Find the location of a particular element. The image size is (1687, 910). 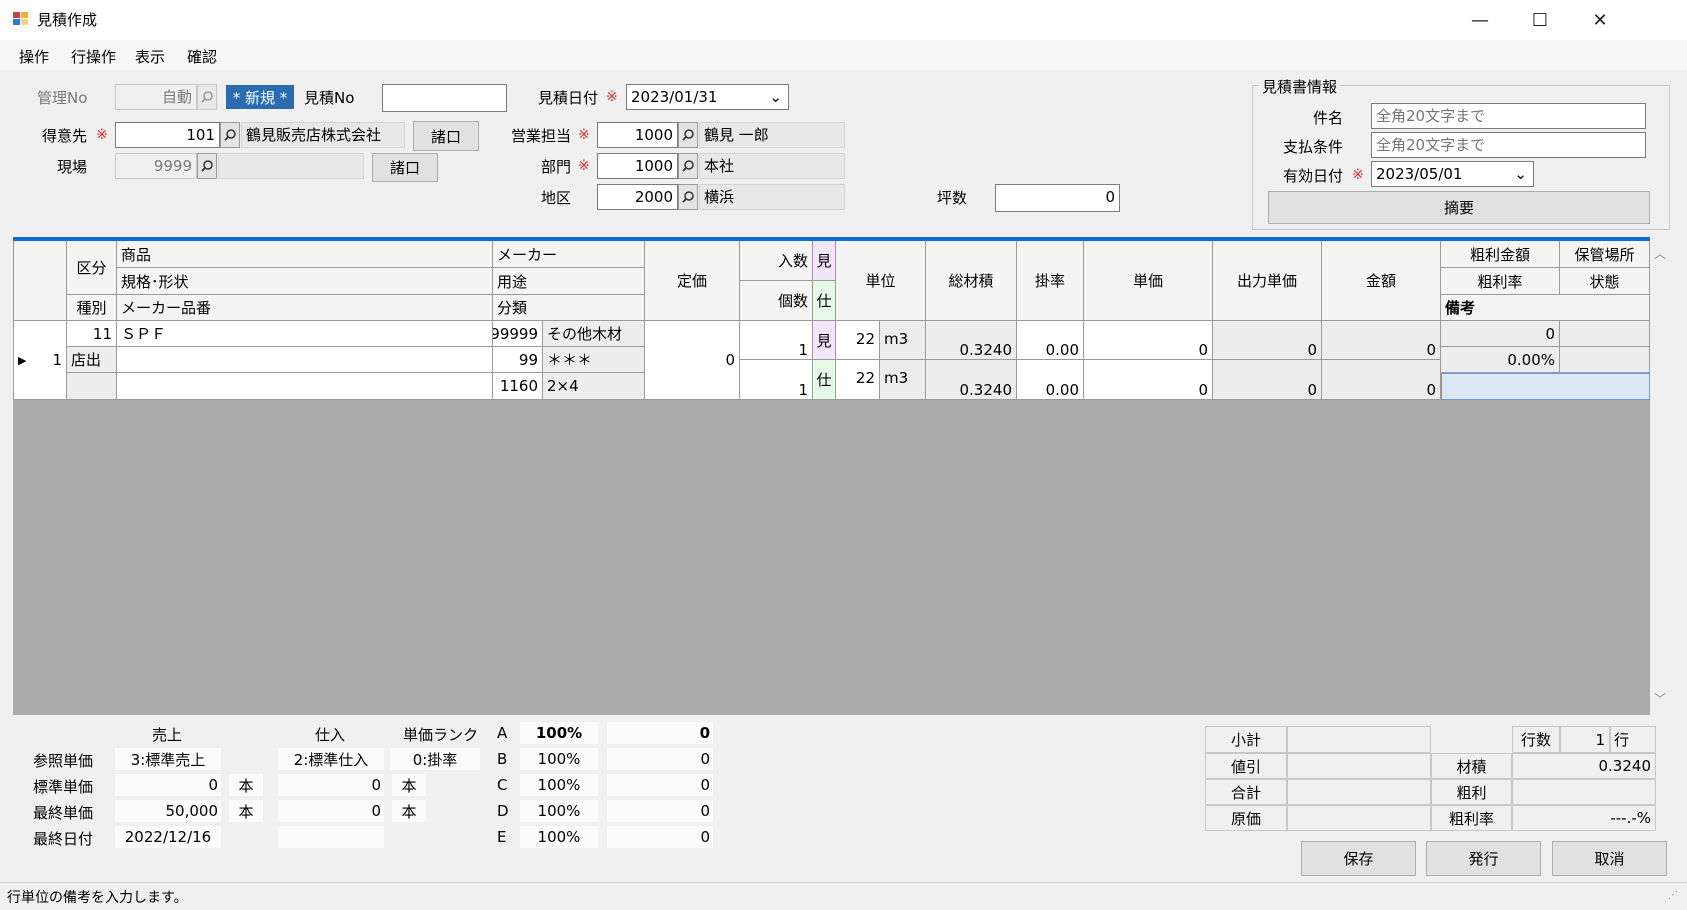

scroll-up-icon: ︿ is located at coordinates (1660, 253).